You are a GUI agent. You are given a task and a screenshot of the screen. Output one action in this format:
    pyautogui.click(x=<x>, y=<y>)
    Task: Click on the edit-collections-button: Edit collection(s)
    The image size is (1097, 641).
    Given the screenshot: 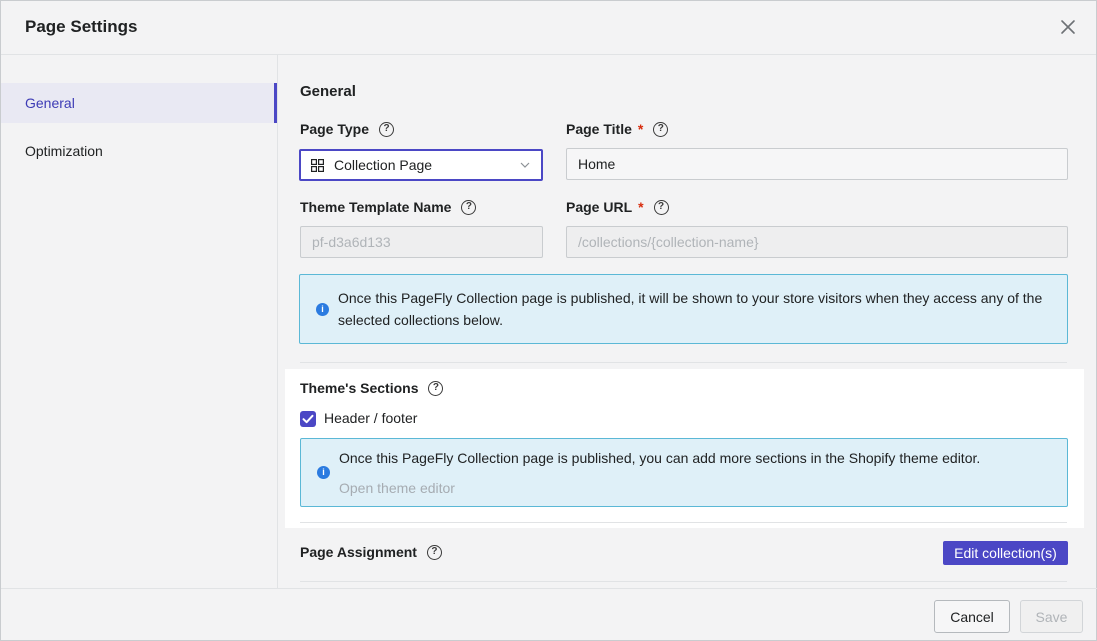 What is the action you would take?
    pyautogui.click(x=1005, y=553)
    